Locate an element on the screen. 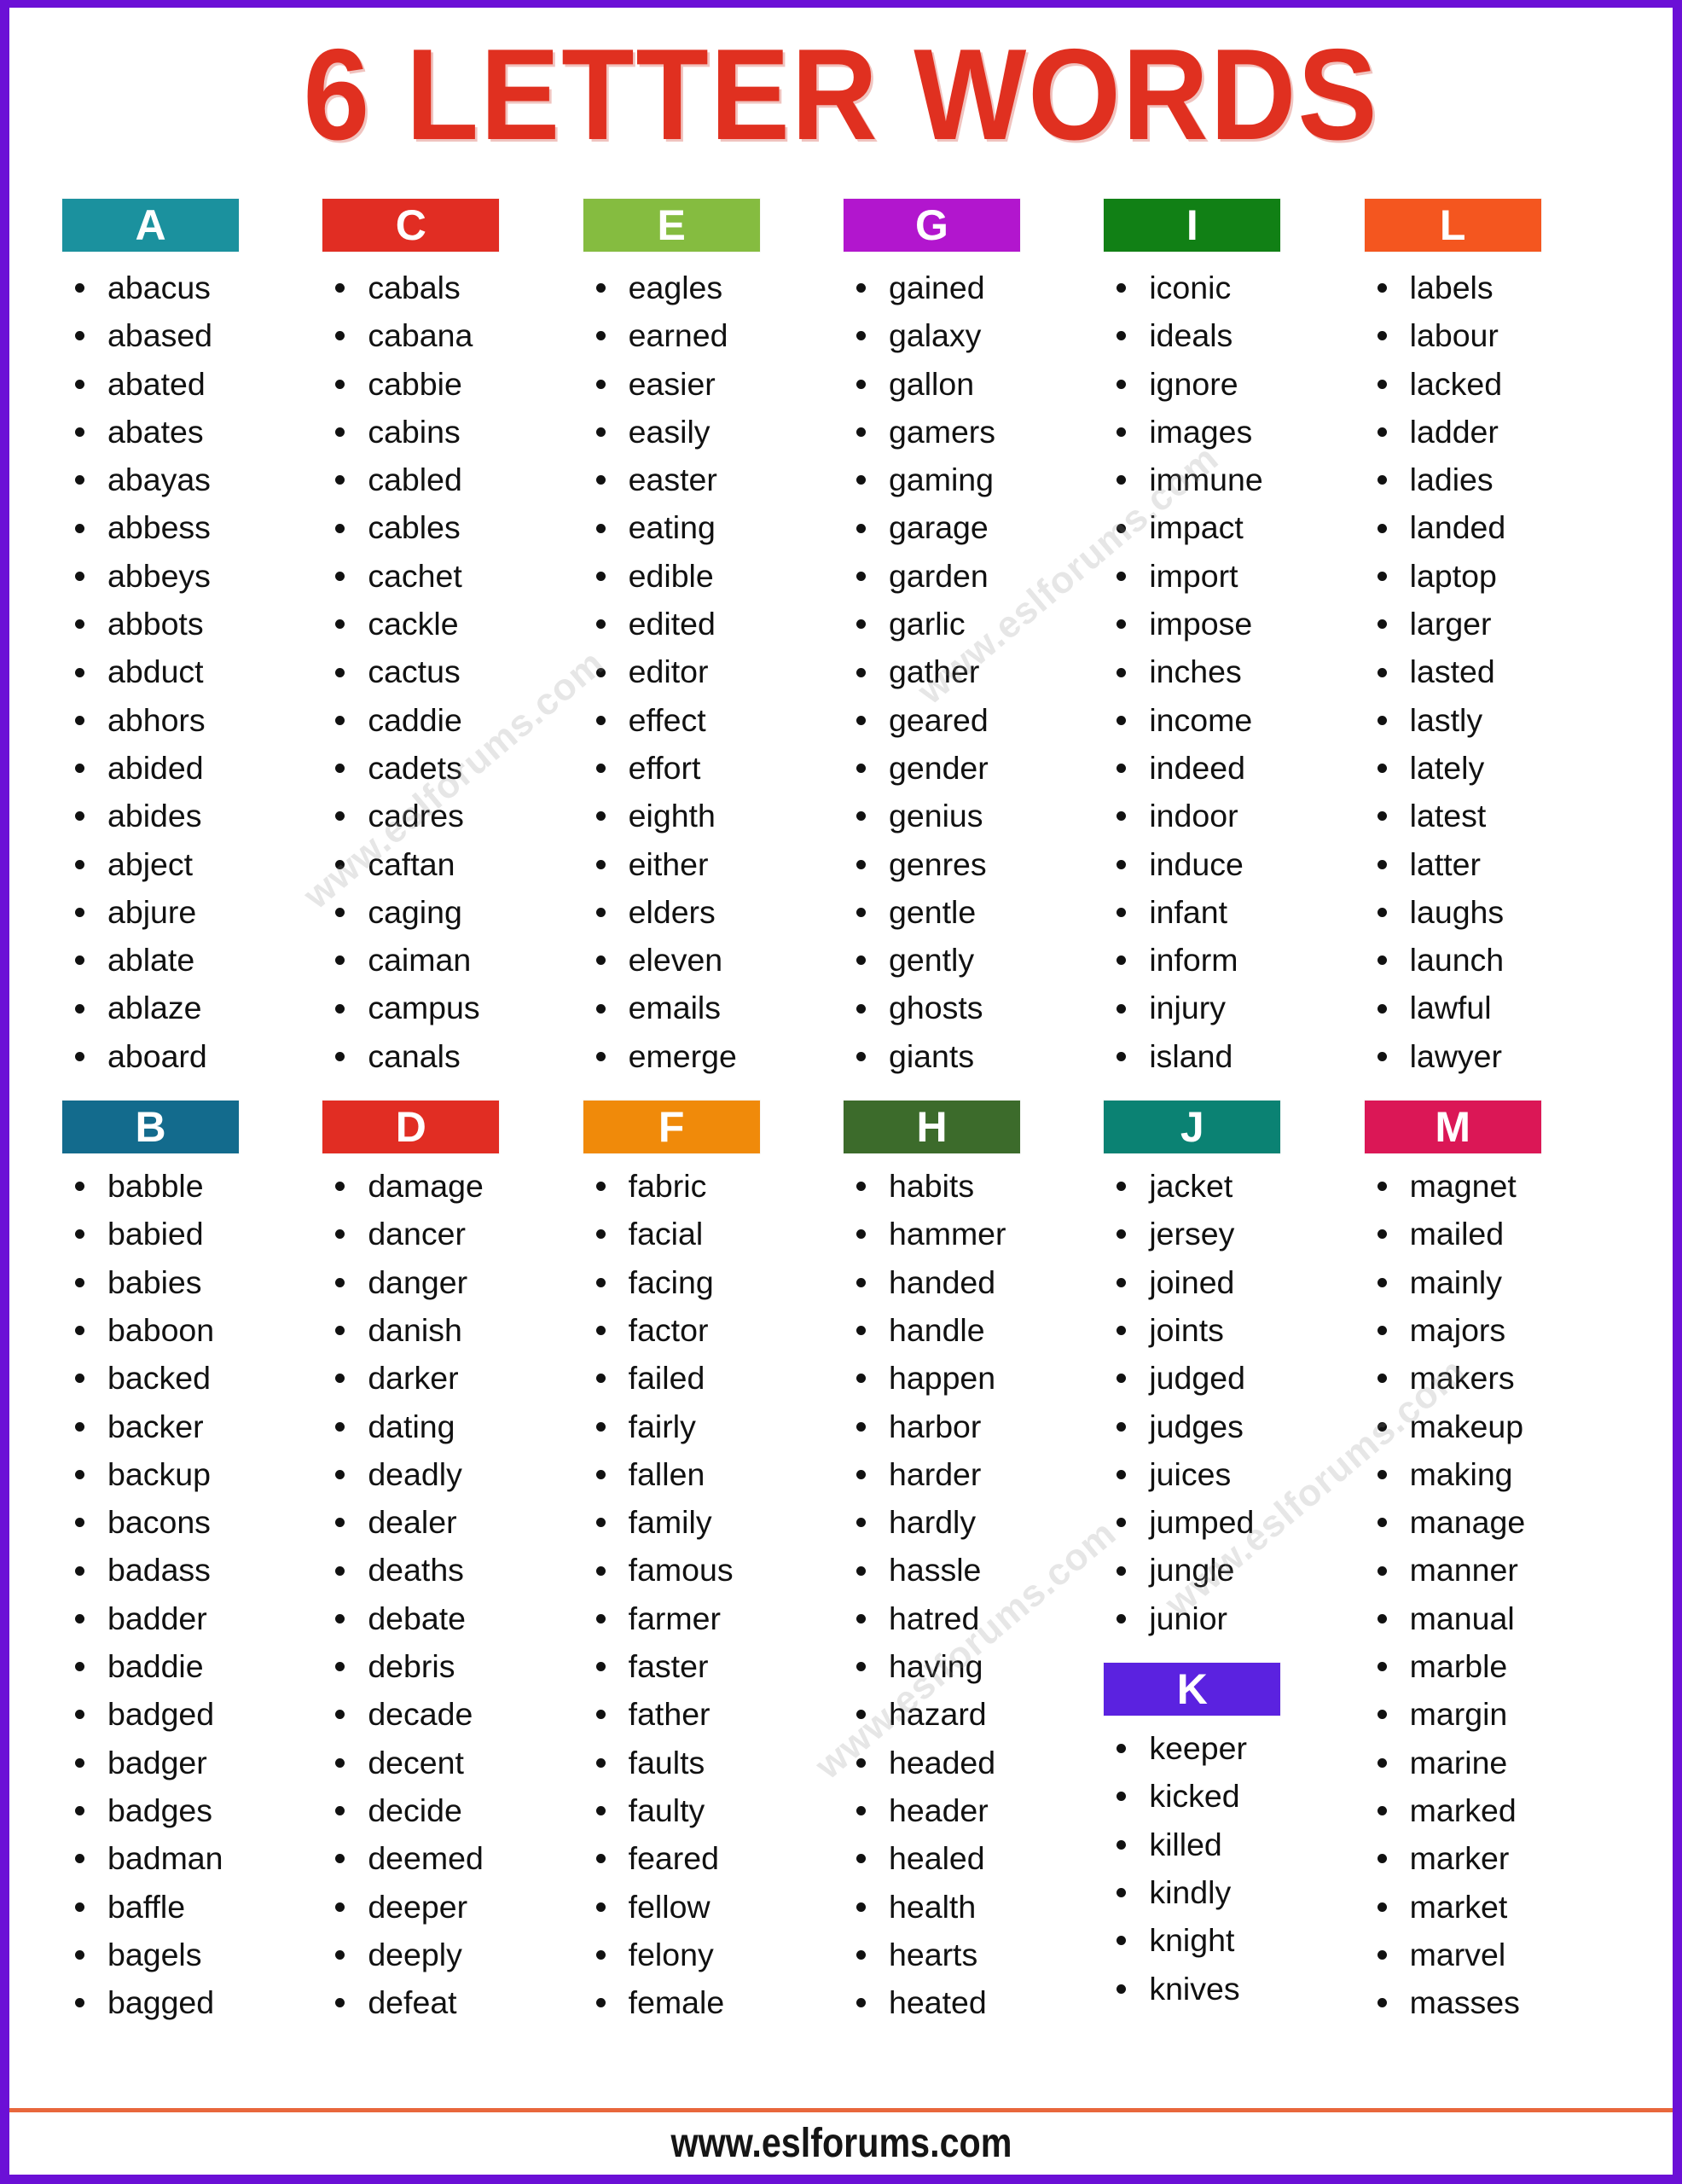 The height and width of the screenshot is (2184, 1682). word-text: caddie is located at coordinates (415, 720).